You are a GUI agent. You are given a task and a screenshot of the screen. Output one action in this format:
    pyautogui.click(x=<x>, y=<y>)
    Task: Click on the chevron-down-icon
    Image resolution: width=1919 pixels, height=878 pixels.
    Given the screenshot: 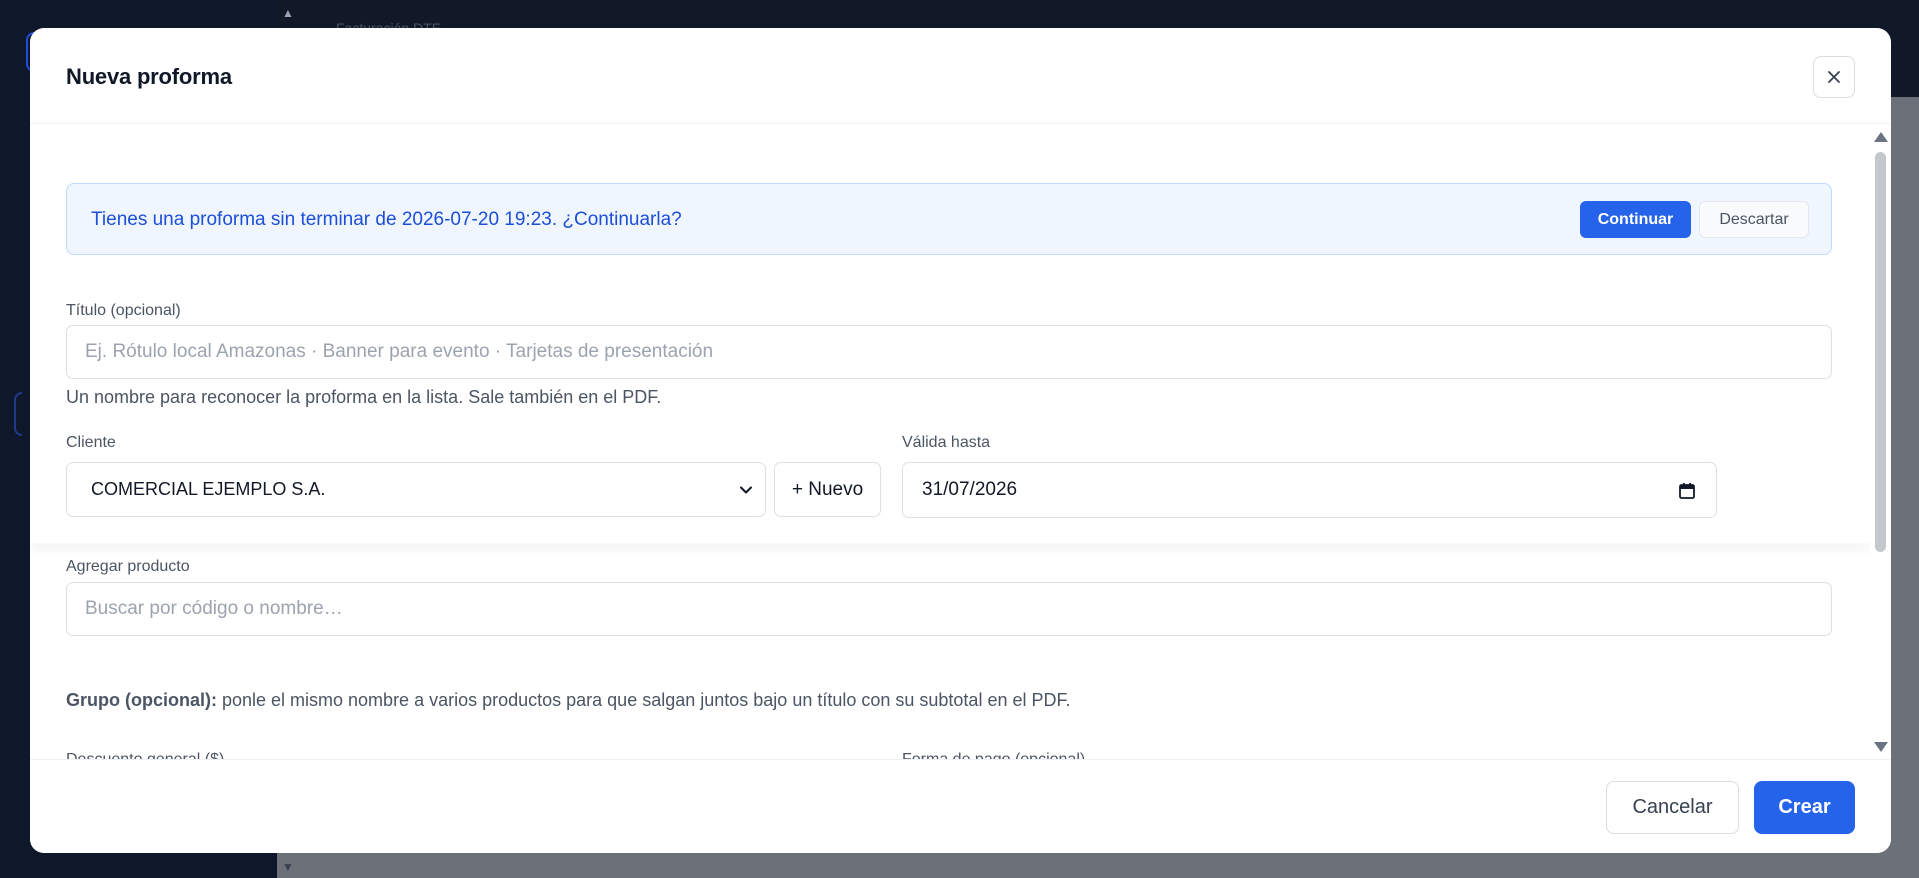 What is the action you would take?
    pyautogui.click(x=746, y=490)
    